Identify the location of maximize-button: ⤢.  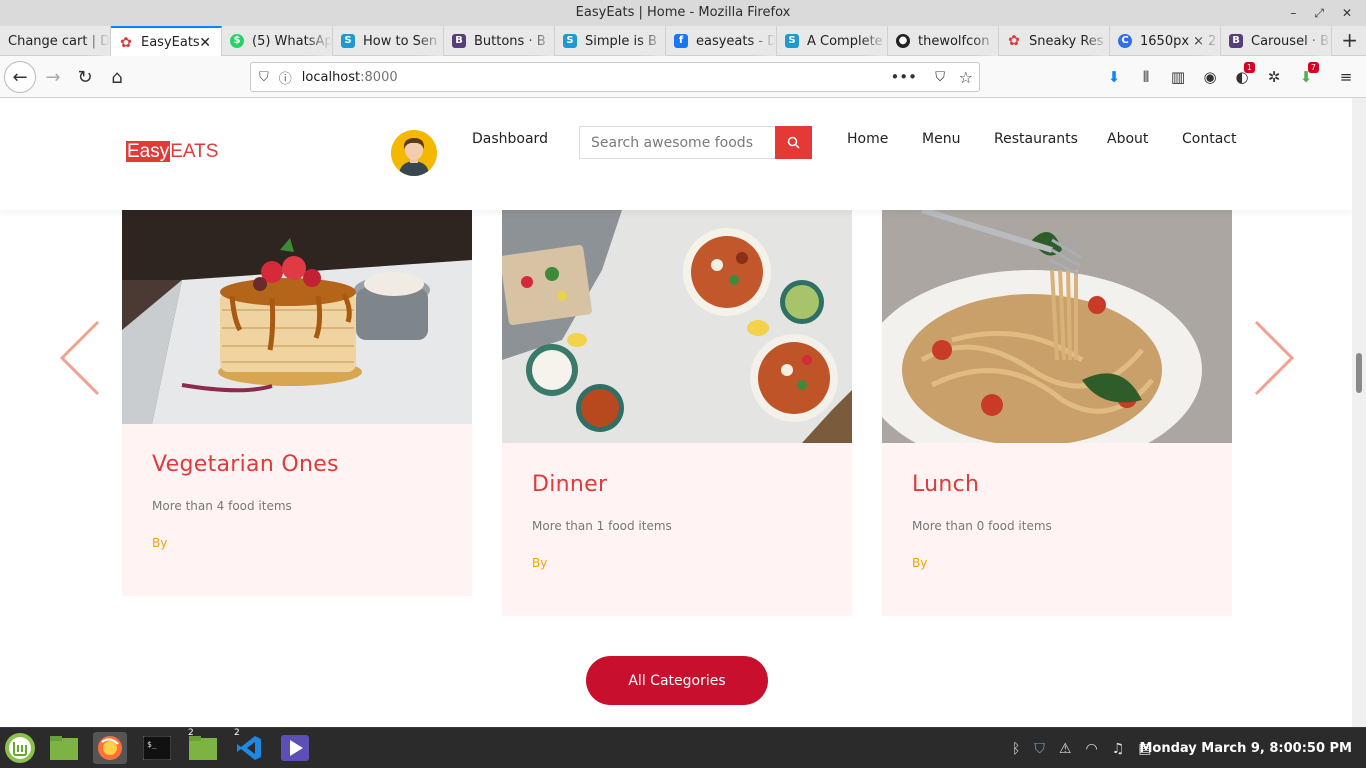
(1319, 13).